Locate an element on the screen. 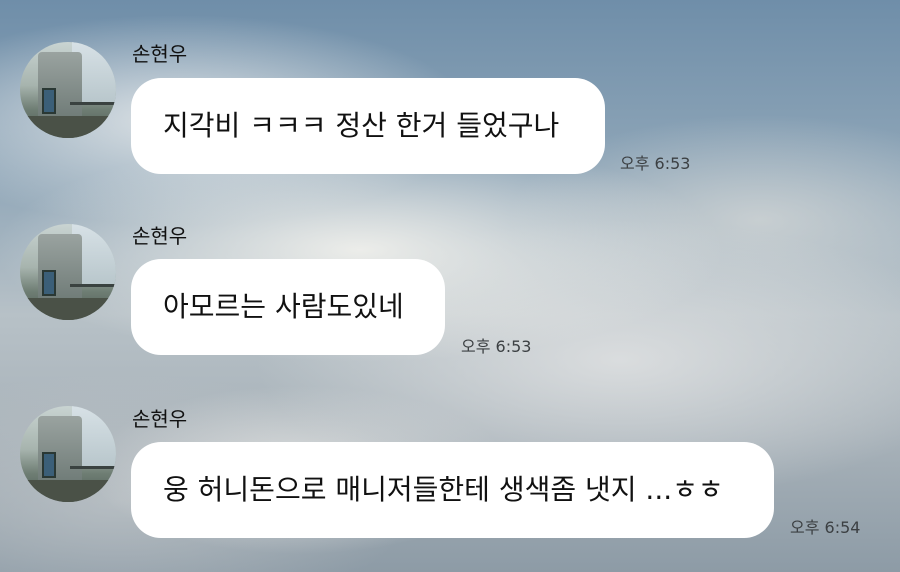  message-time: 오후 6:54 is located at coordinates (825, 527).